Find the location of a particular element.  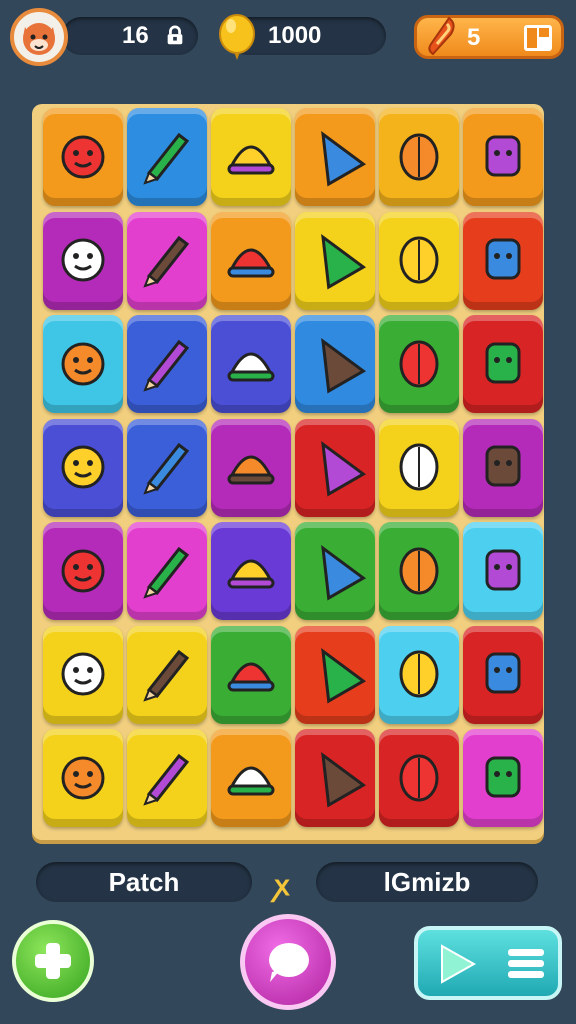

plus-icon is located at coordinates (53, 961).